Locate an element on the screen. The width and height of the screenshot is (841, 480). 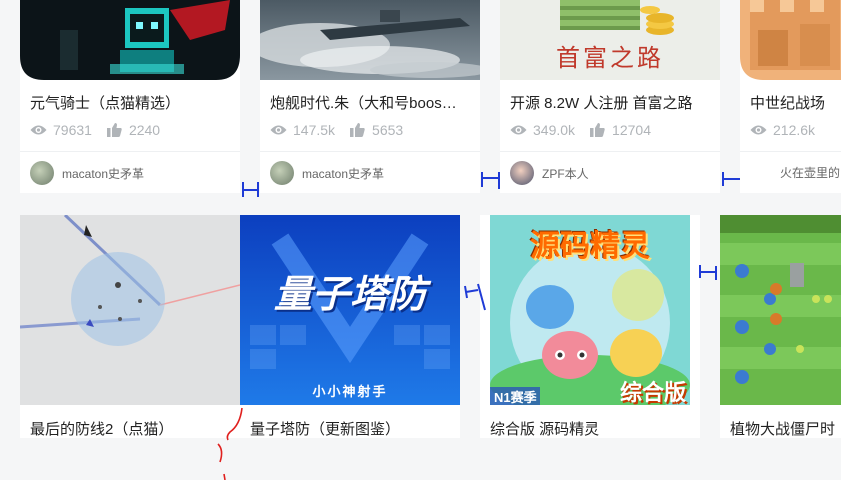
view-count: 349.0k is located at coordinates (554, 130).